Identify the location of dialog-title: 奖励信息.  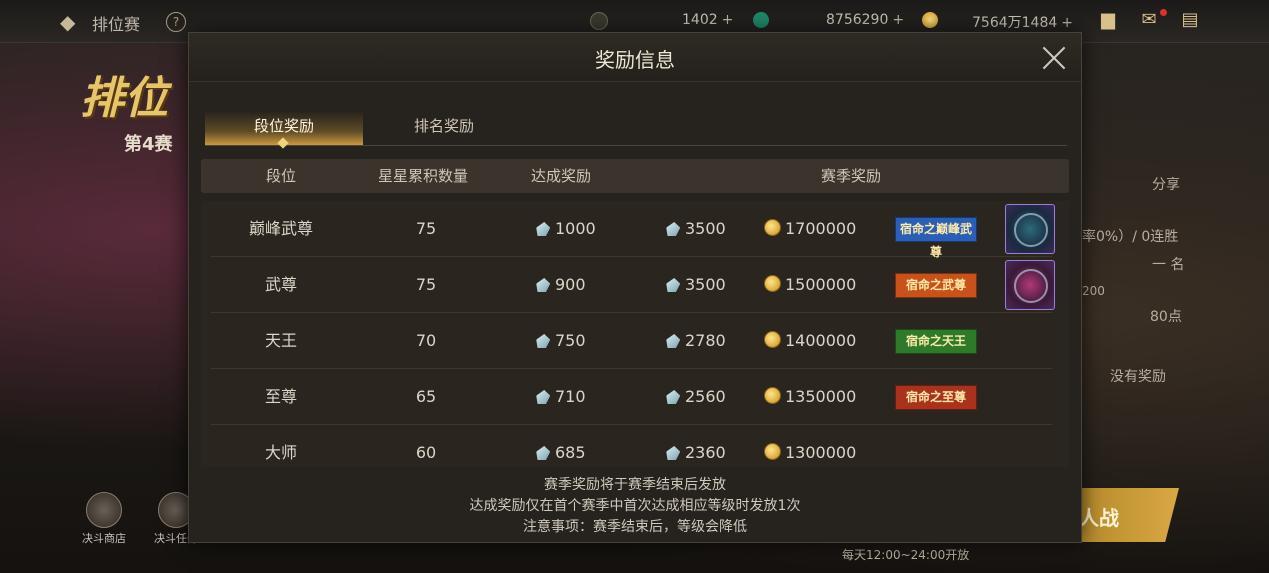
(635, 60).